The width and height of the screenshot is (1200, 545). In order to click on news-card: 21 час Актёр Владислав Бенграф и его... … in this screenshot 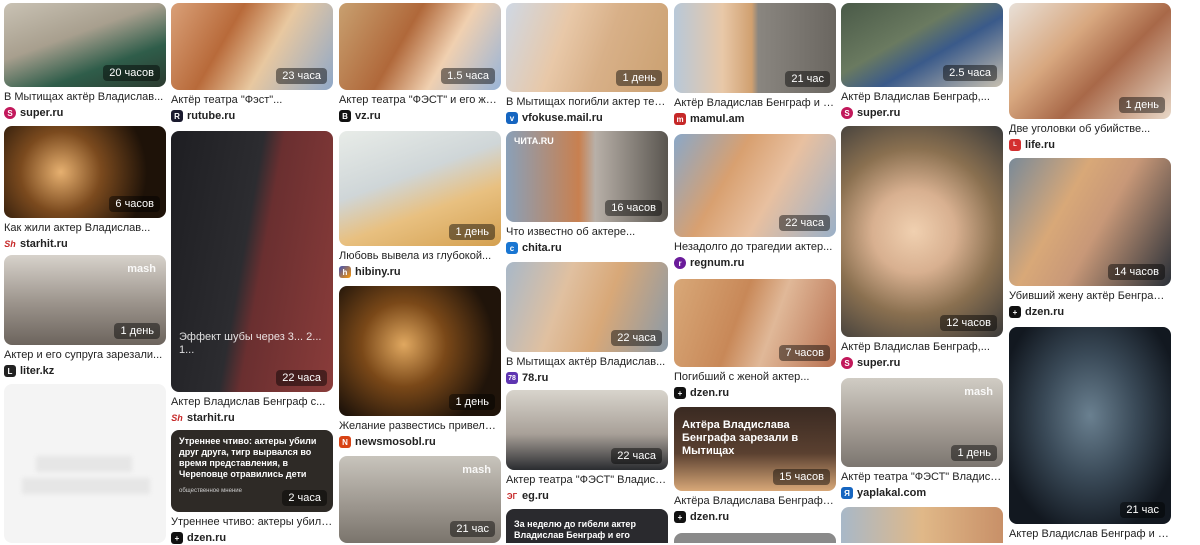, I will do `click(755, 64)`.